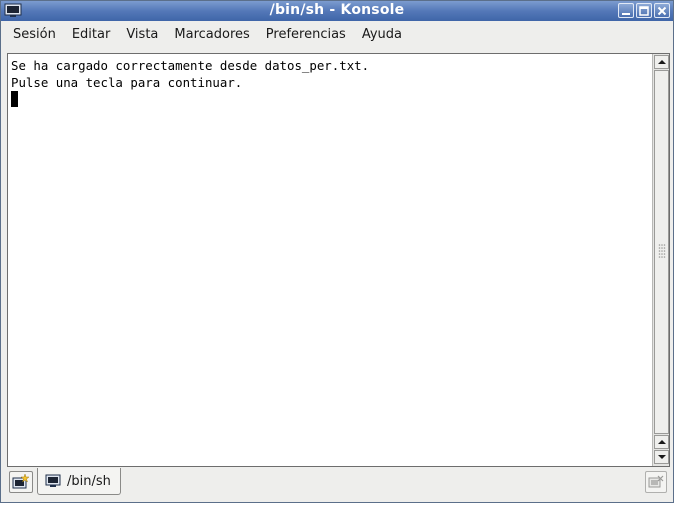 The width and height of the screenshot is (676, 511). I want to click on new-session-icon, so click(21, 481).